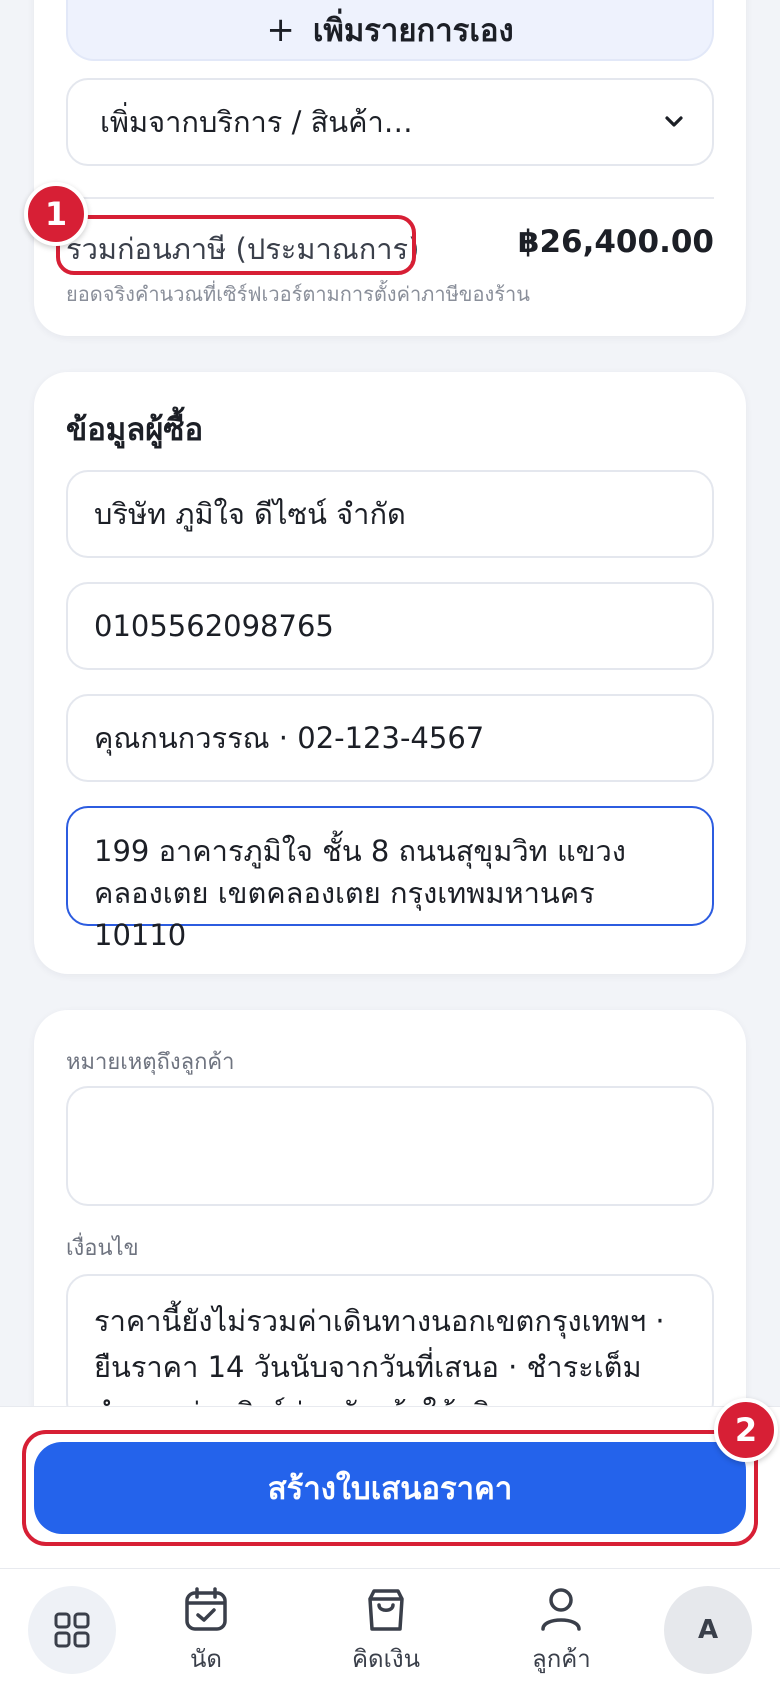 This screenshot has width=780, height=1688. I want to click on contact-field: คุณกนกวรรณ · 02-123-4567, so click(390, 738).